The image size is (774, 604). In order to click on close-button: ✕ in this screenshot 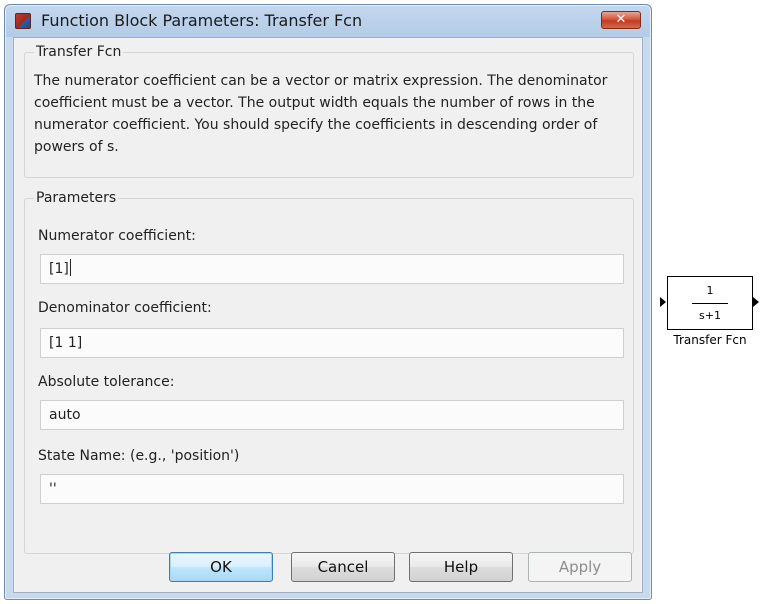, I will do `click(621, 20)`.